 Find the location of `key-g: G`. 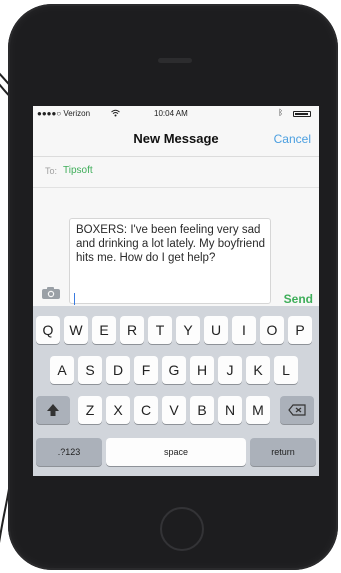

key-g: G is located at coordinates (174, 370).